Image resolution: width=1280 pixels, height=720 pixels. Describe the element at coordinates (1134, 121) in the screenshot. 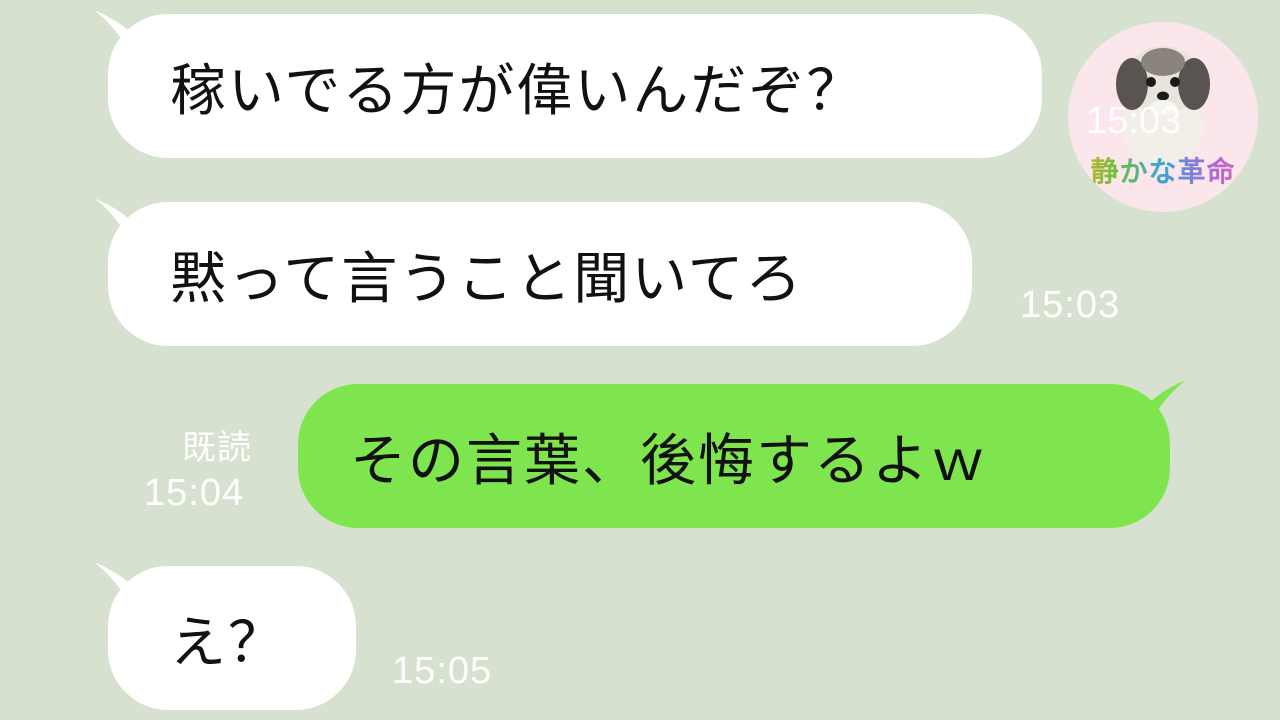

I see `avatar-timestamp: 15:03` at that location.